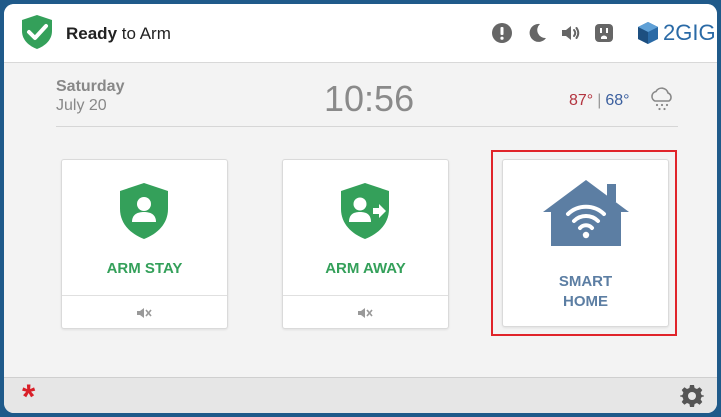 The width and height of the screenshot is (721, 417). Describe the element at coordinates (90, 86) in the screenshot. I see `day-of-week: Saturday` at that location.